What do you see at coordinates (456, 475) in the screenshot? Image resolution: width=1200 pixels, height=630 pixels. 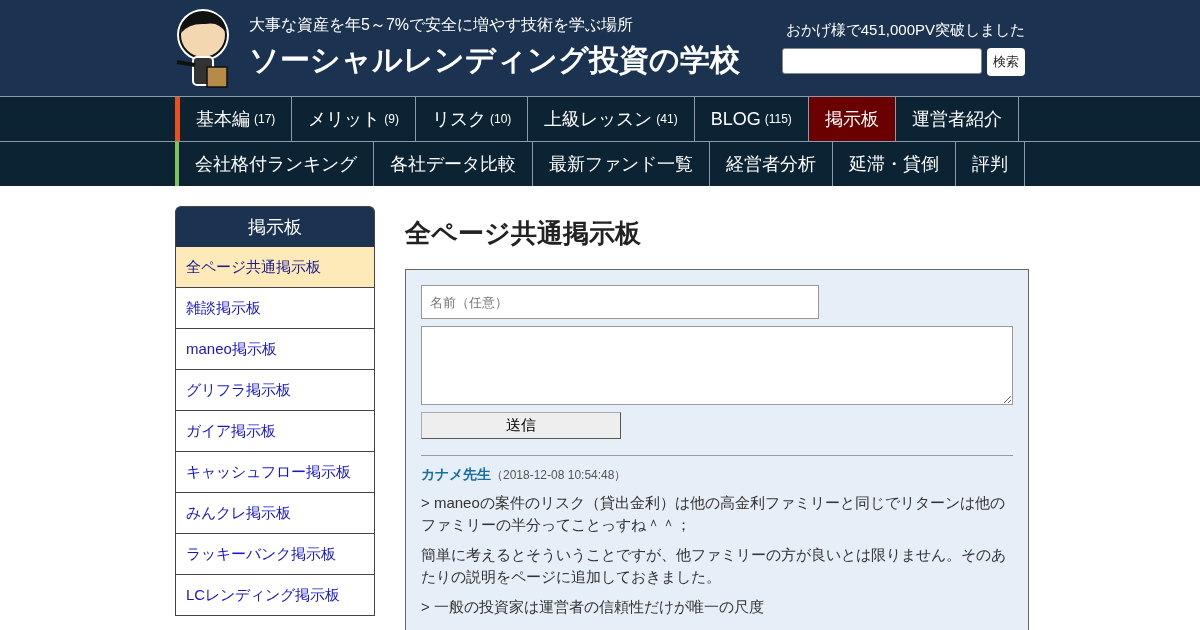 I see `post-author: カナメ先生` at bounding box center [456, 475].